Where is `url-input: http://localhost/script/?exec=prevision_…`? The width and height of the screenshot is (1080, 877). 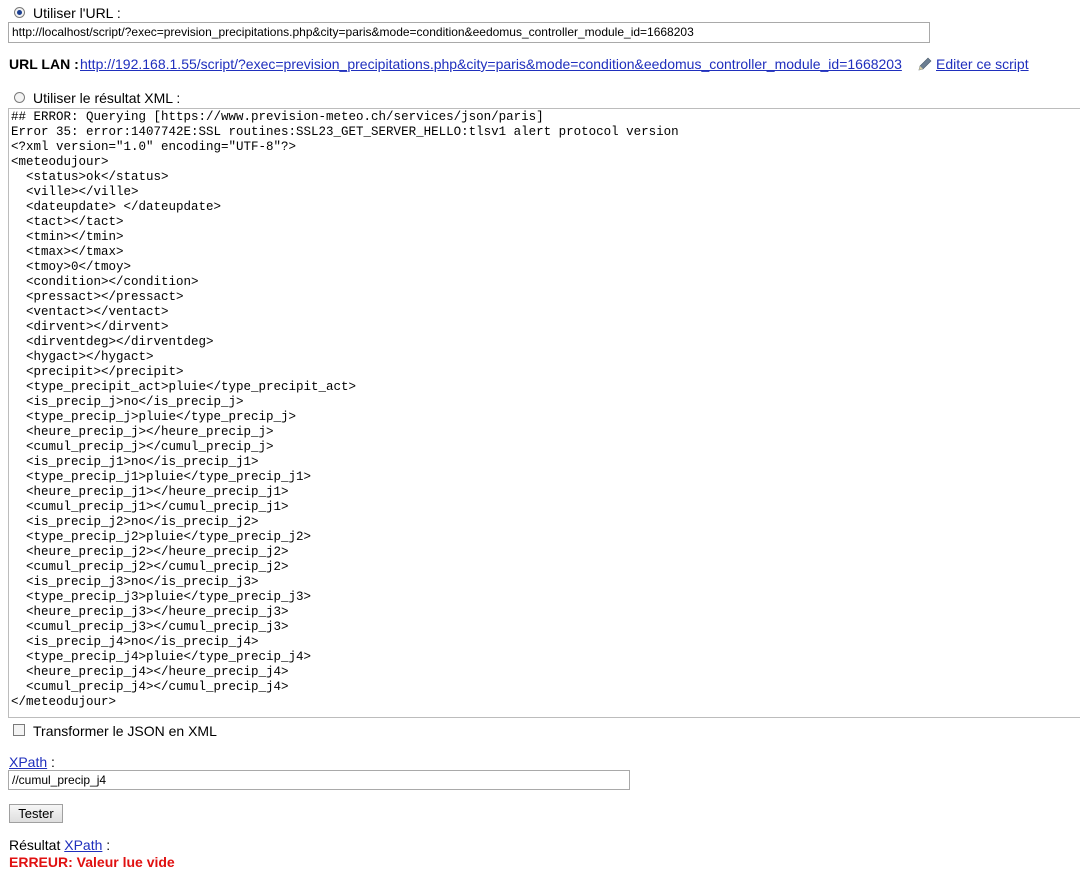 url-input: http://localhost/script/?exec=prevision_… is located at coordinates (469, 32).